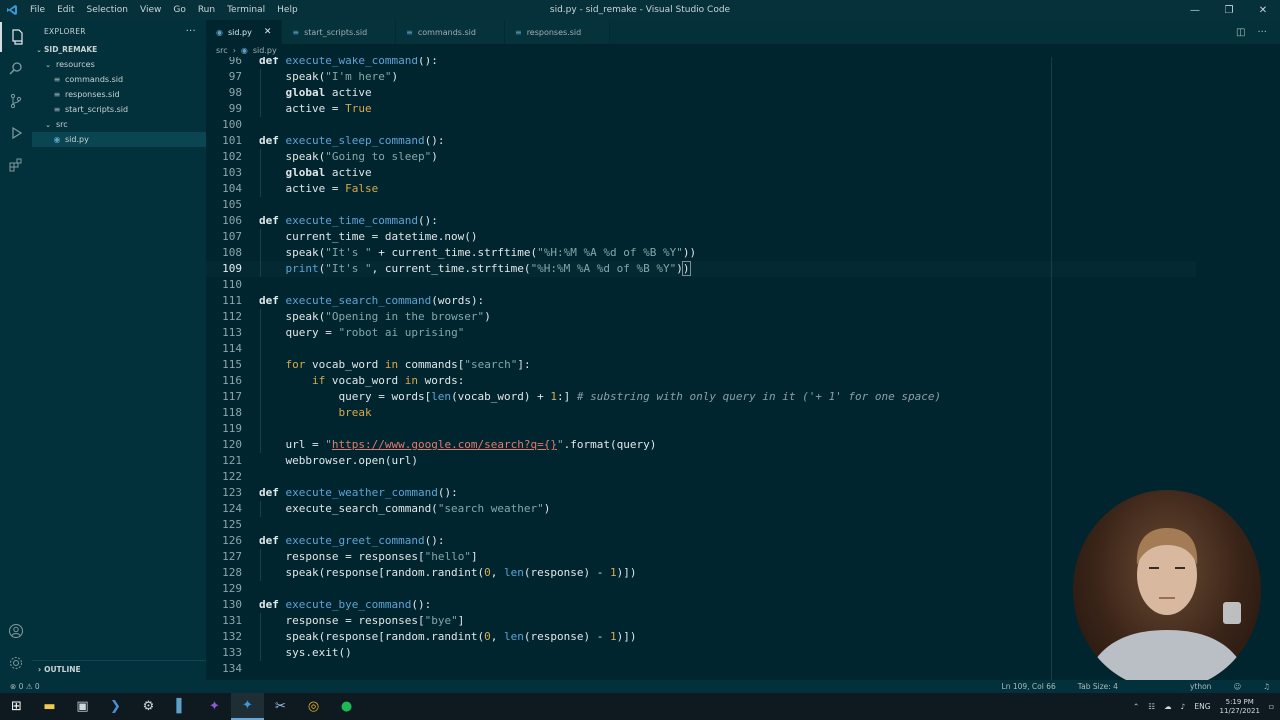 The width and height of the screenshot is (1280, 720). Describe the element at coordinates (232, 572) in the screenshot. I see `line-number: 128` at that location.